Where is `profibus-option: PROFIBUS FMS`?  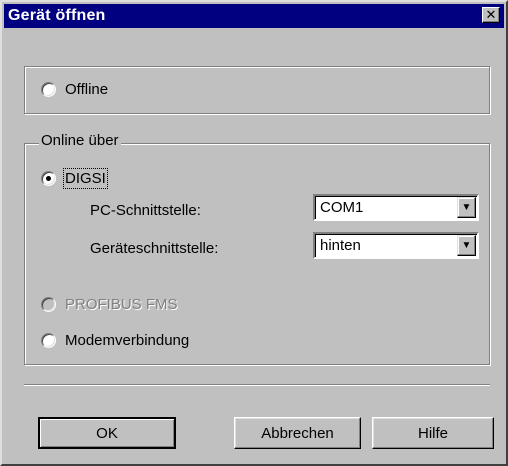 profibus-option: PROFIBUS FMS is located at coordinates (109, 304).